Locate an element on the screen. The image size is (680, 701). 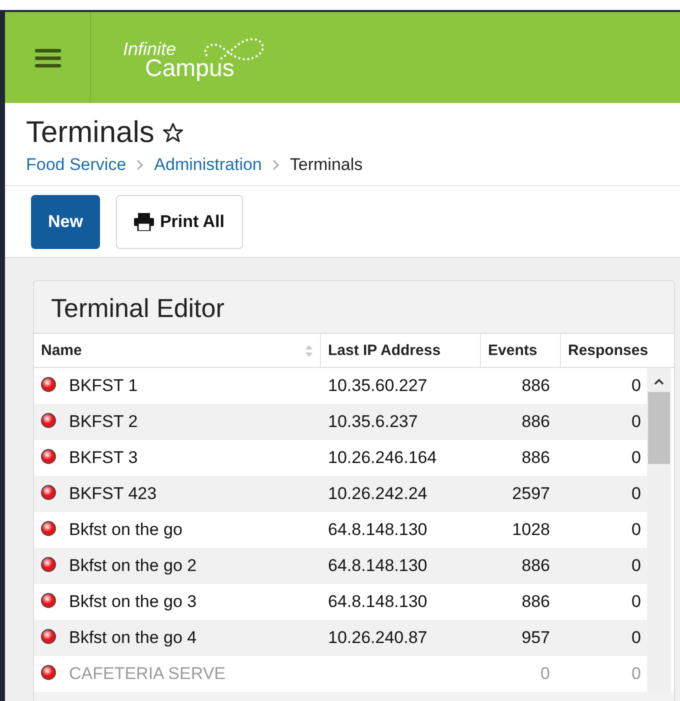
table-cell: 10.26.242.24 is located at coordinates (378, 494).